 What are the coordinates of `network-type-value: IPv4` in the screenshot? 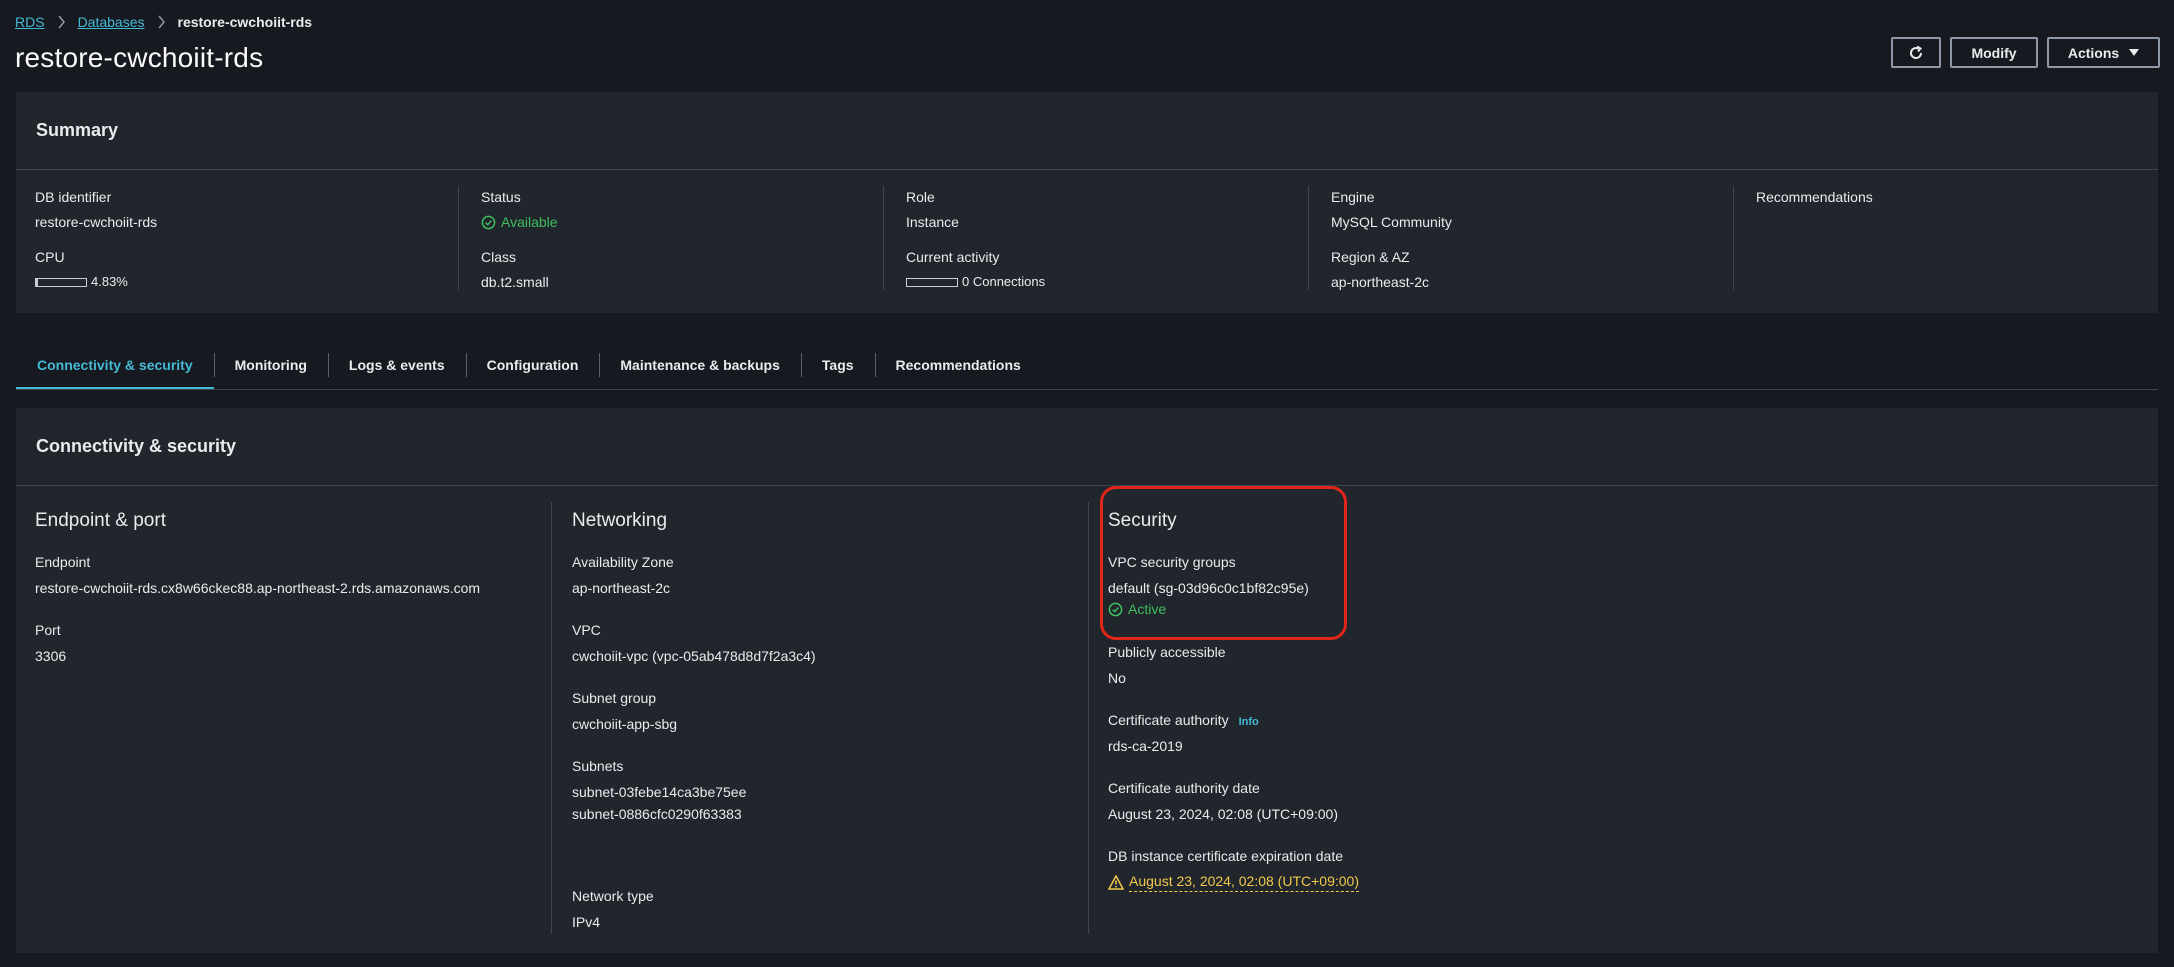 It's located at (586, 922).